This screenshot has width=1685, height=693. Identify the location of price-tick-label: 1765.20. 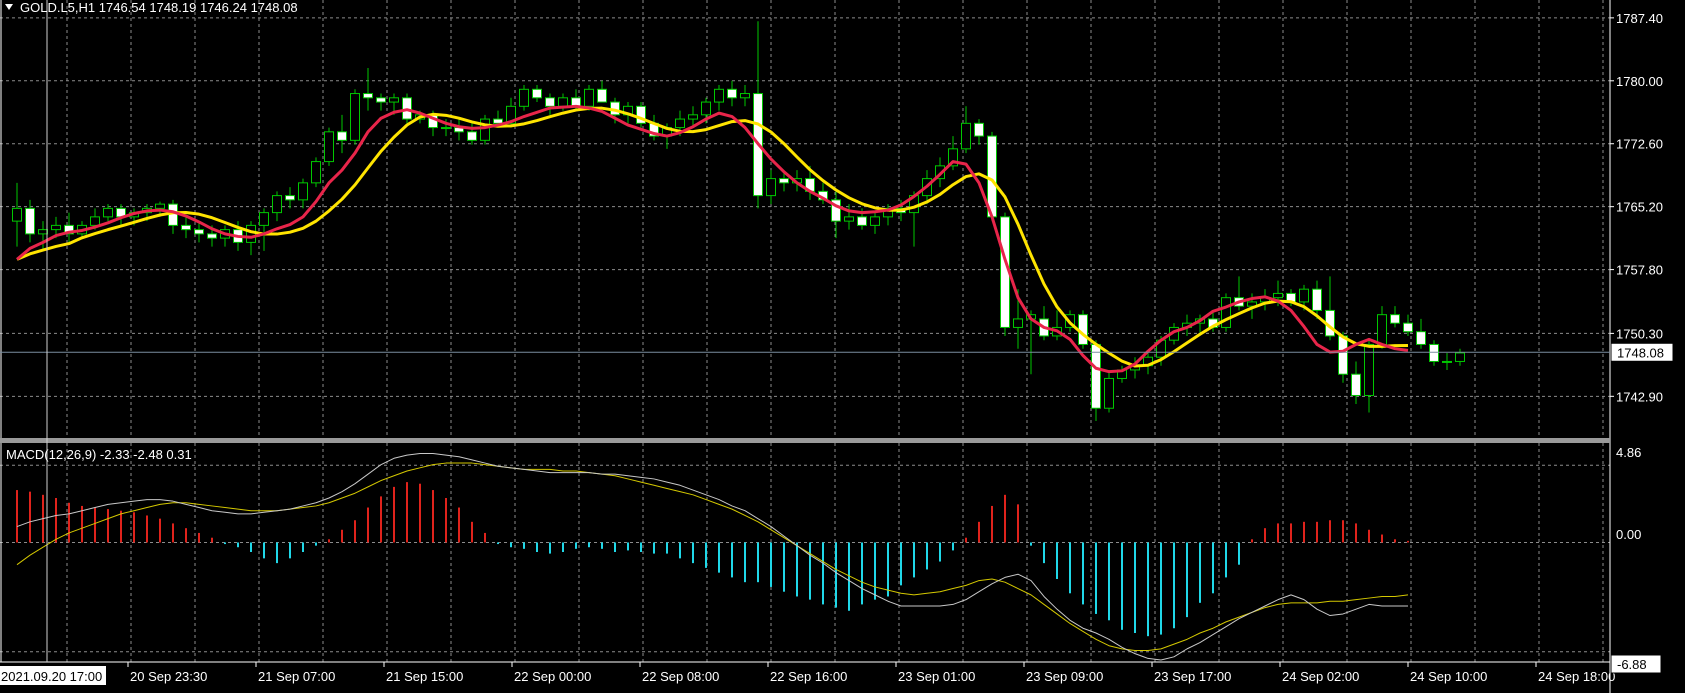
(1639, 207).